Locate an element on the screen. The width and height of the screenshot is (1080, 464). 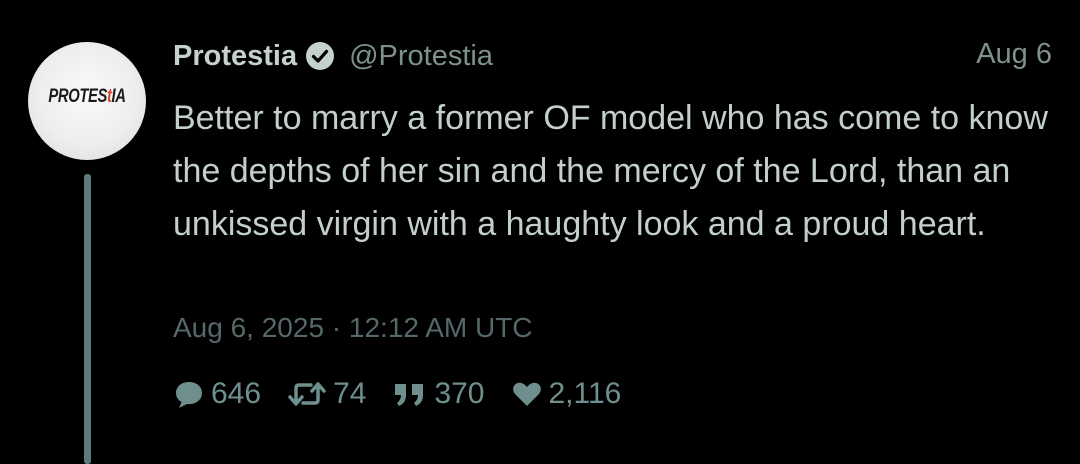
avatar-logo: PROTEStIA is located at coordinates (87, 96).